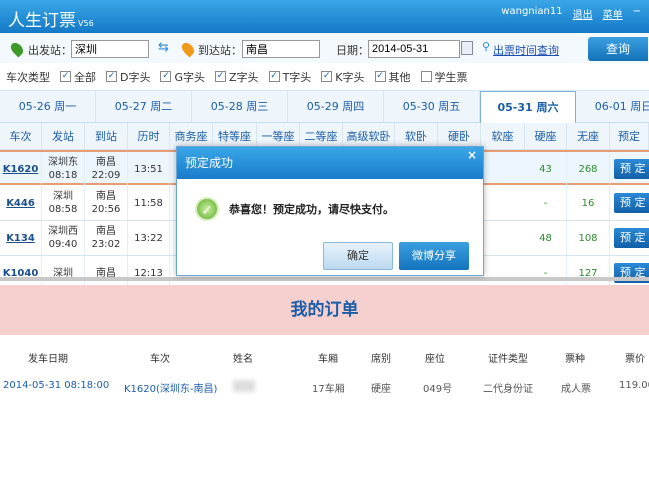 This screenshot has height=480, width=649. Describe the element at coordinates (328, 359) in the screenshot. I see `order-column-header: 车厢` at that location.